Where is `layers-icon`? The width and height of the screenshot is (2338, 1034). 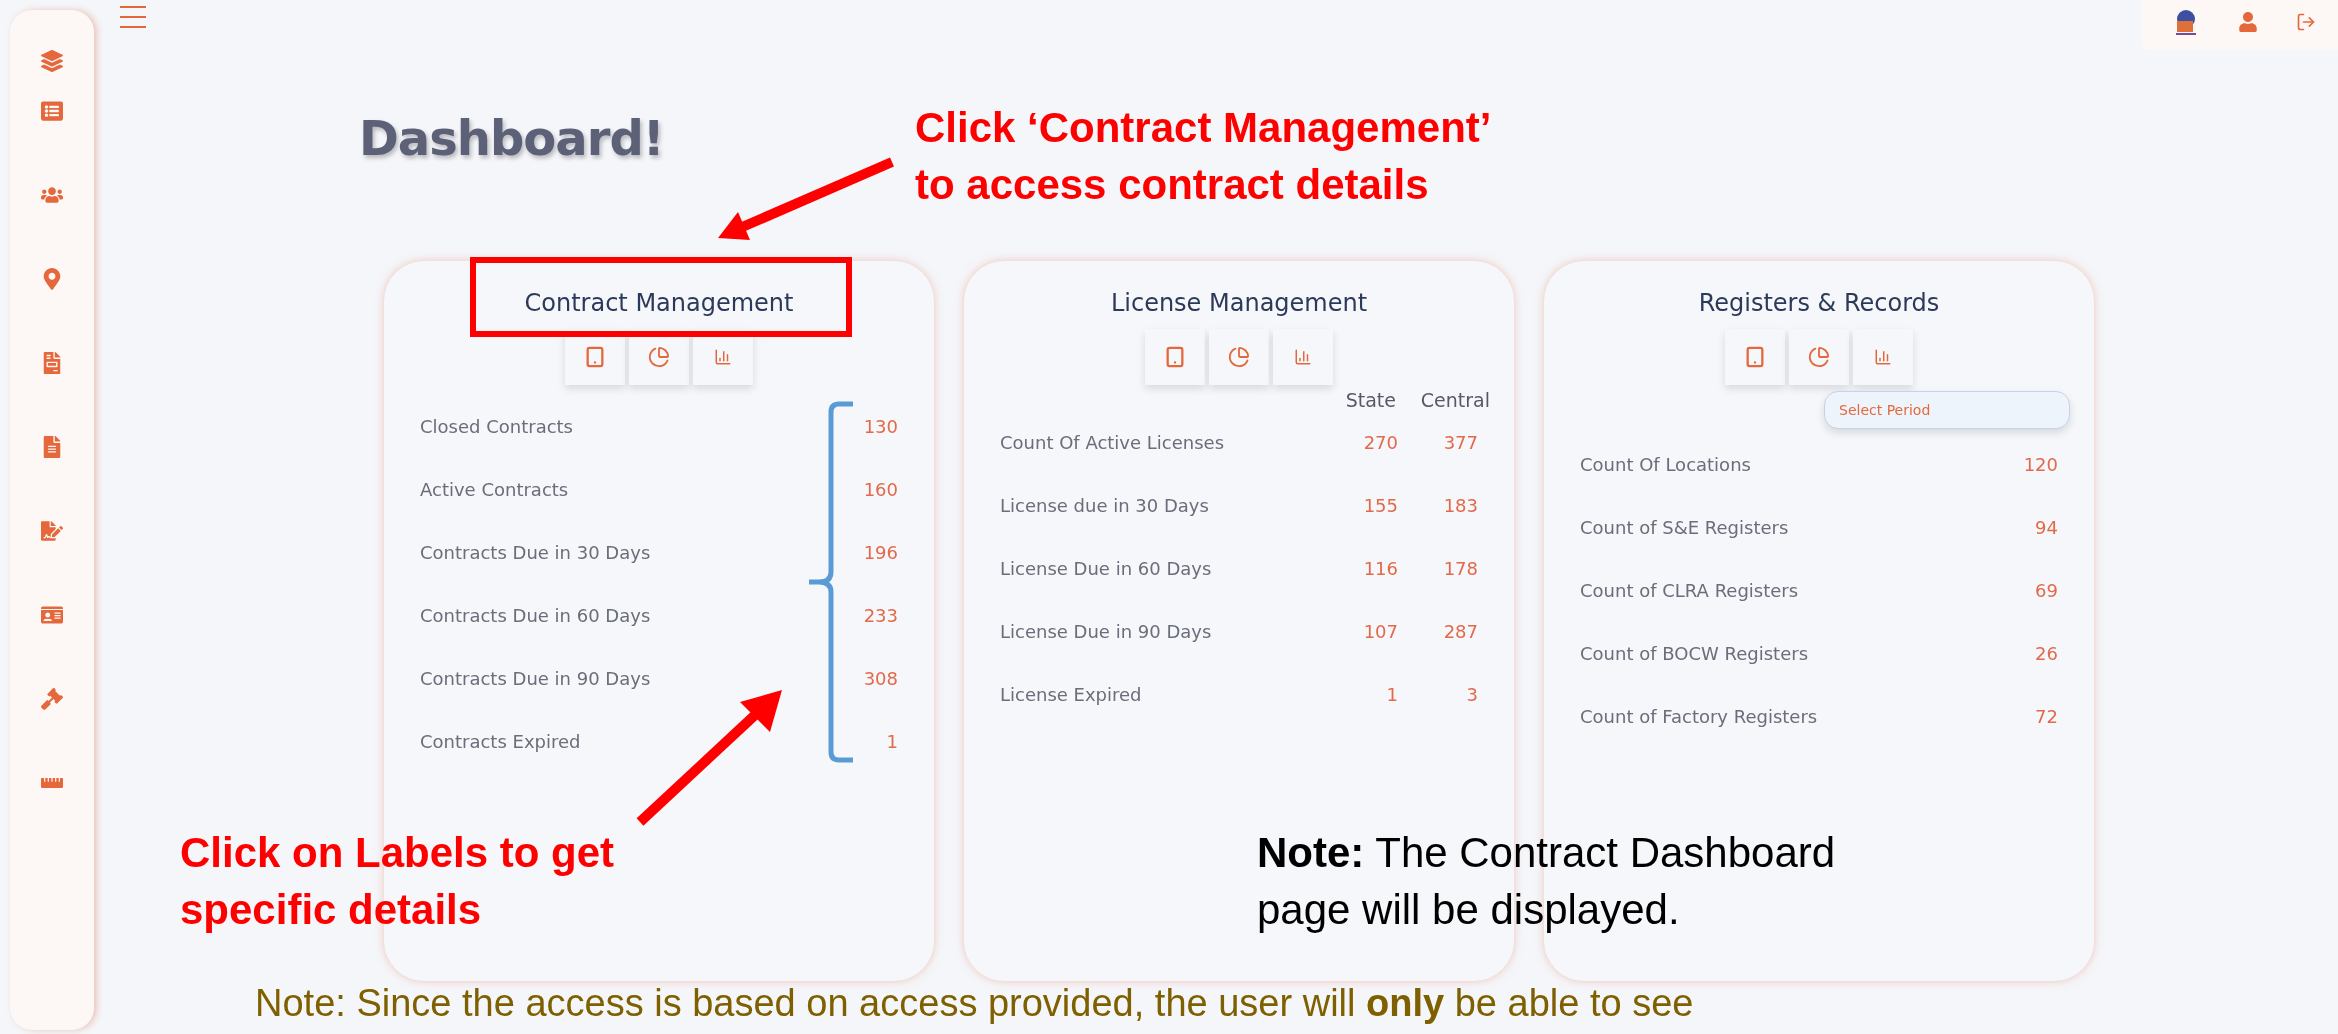
layers-icon is located at coordinates (52, 61).